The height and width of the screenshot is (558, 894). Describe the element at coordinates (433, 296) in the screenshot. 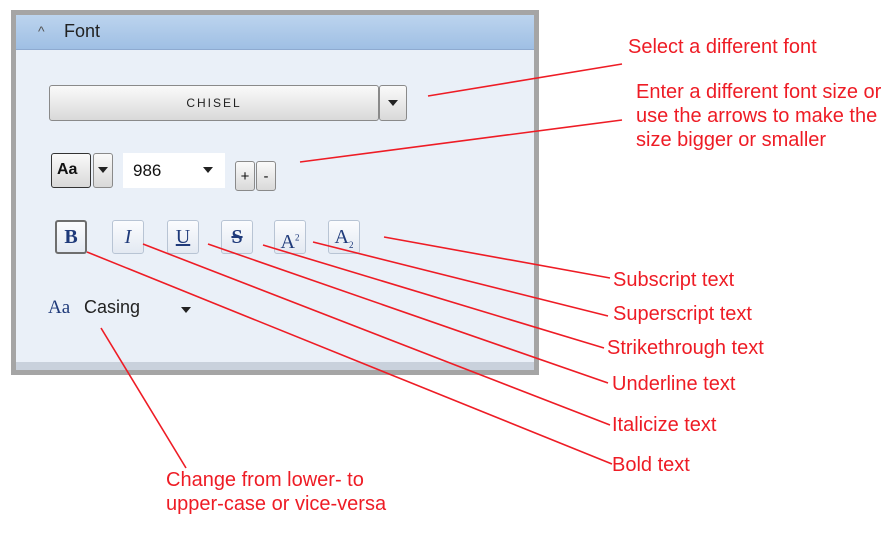

I see `leader-line-strikethrough` at that location.